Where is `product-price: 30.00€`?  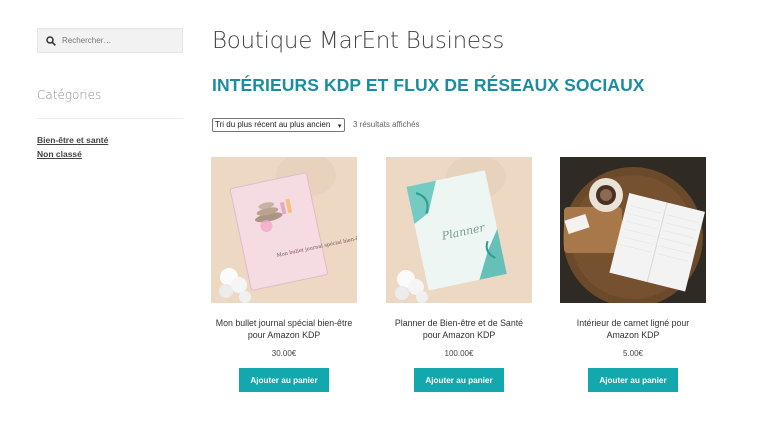
product-price: 30.00€ is located at coordinates (284, 353).